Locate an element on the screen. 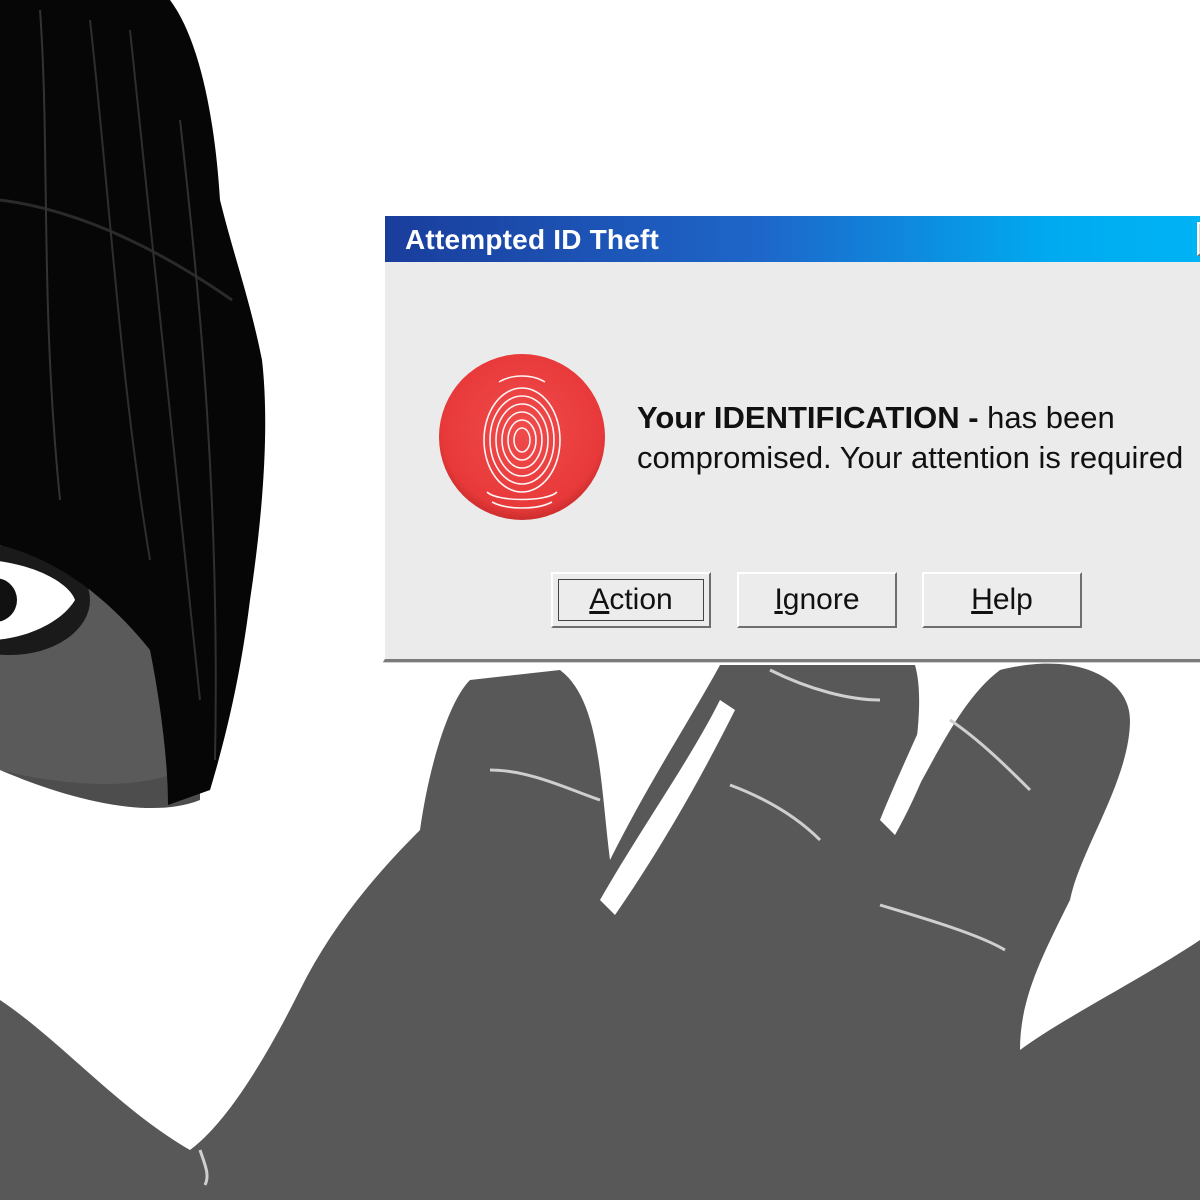 This screenshot has height=1200, width=1200. help-button: Help is located at coordinates (1002, 600).